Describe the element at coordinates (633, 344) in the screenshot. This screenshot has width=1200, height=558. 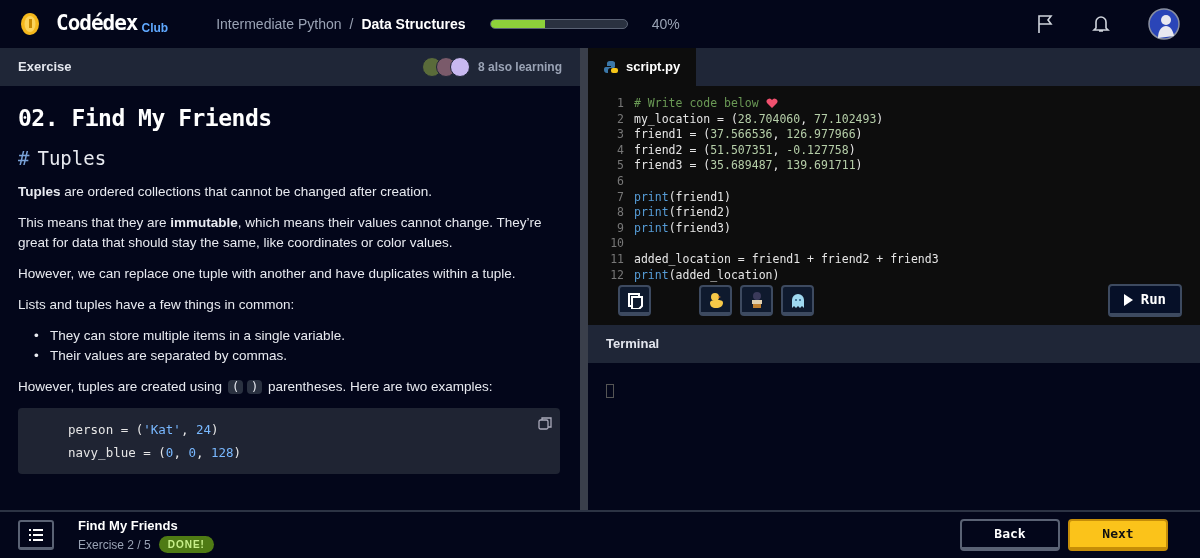
I see `terminal-title: Terminal` at that location.